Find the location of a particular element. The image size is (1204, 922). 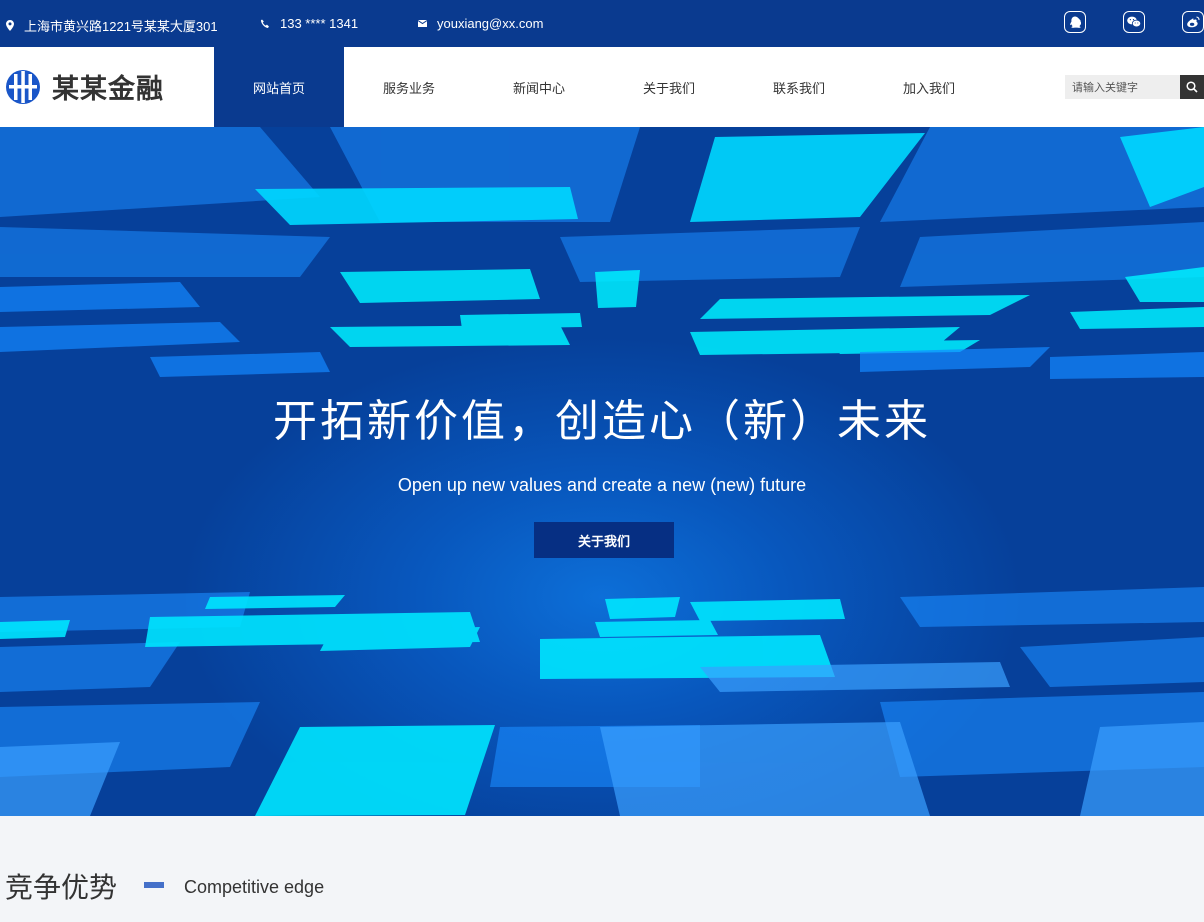

site-logo: 某某金融 is located at coordinates (84, 86).